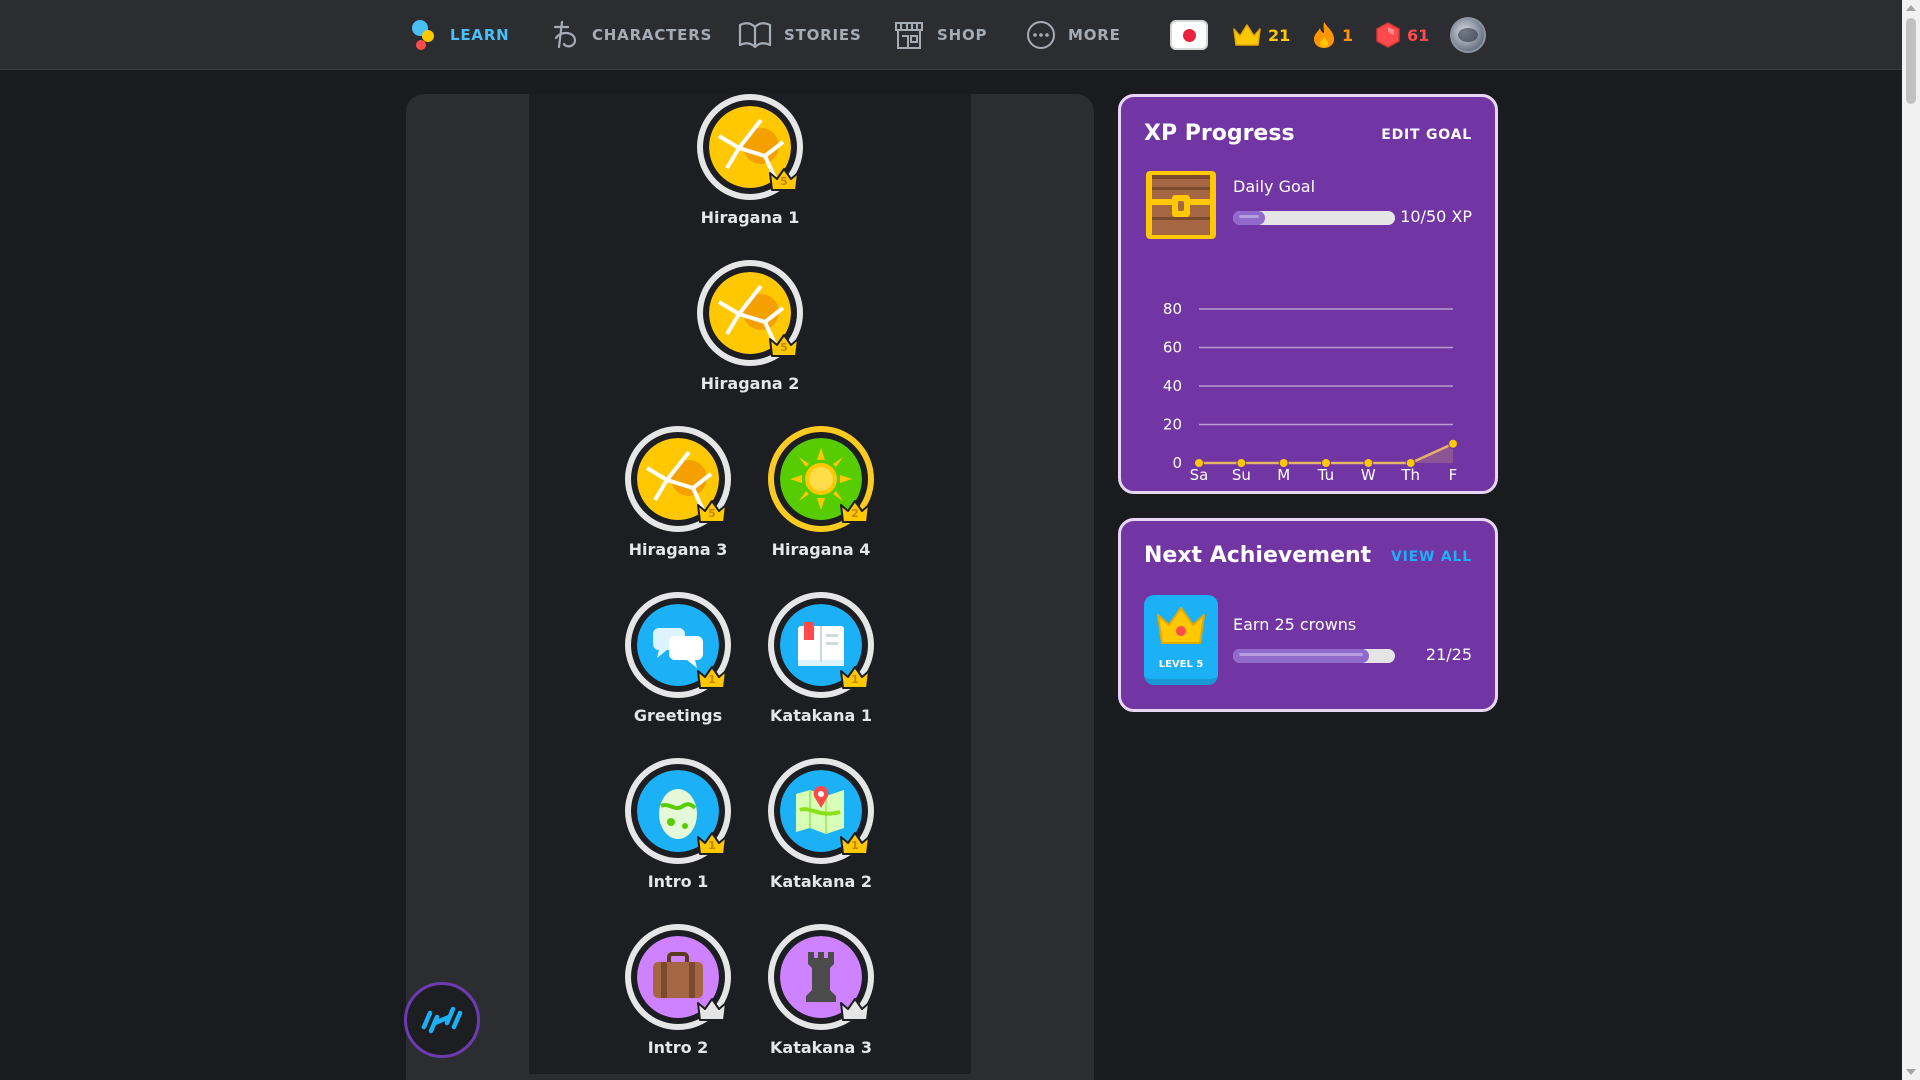 The width and height of the screenshot is (1920, 1080). I want to click on edit-goal-button: EDIT GOAL, so click(1426, 135).